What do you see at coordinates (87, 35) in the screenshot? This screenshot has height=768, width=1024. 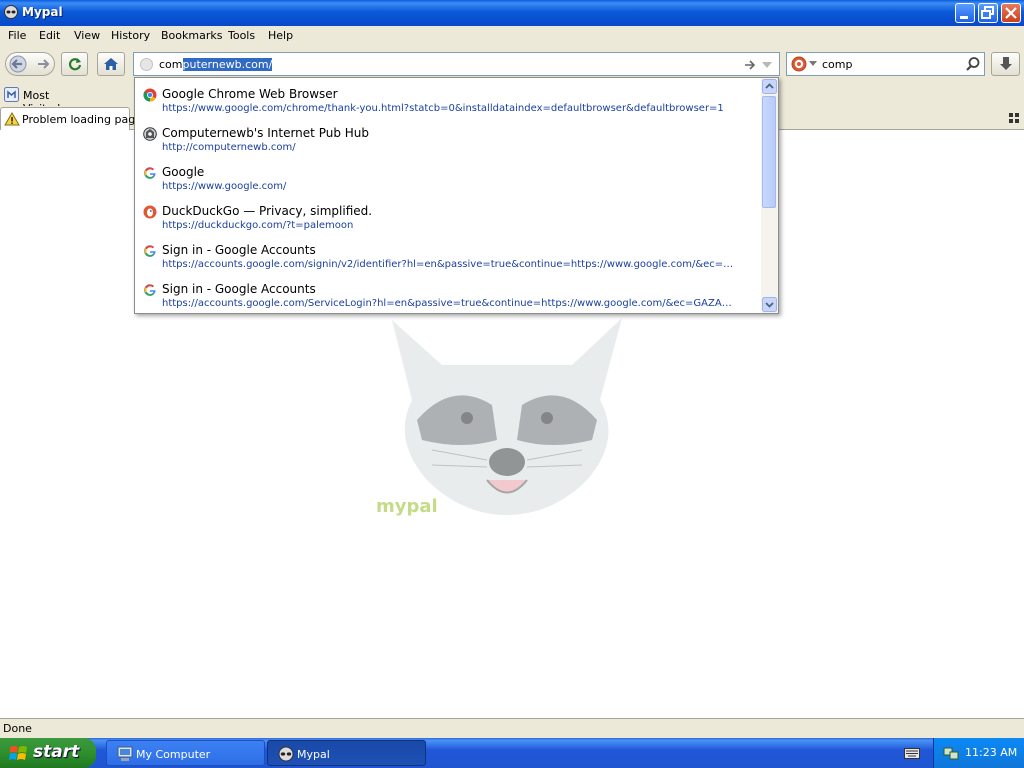 I see `menu-view: View` at bounding box center [87, 35].